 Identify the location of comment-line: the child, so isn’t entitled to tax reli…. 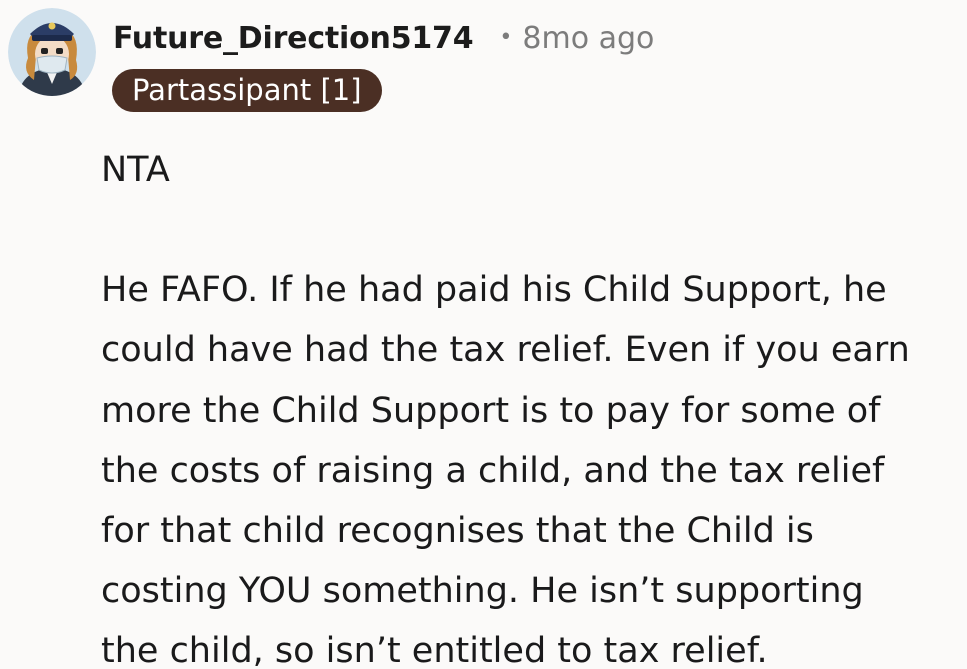
(434, 650).